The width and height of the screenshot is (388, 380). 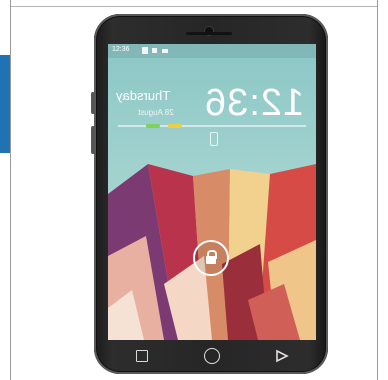 I want to click on earpiece-speaker, so click(x=209, y=33).